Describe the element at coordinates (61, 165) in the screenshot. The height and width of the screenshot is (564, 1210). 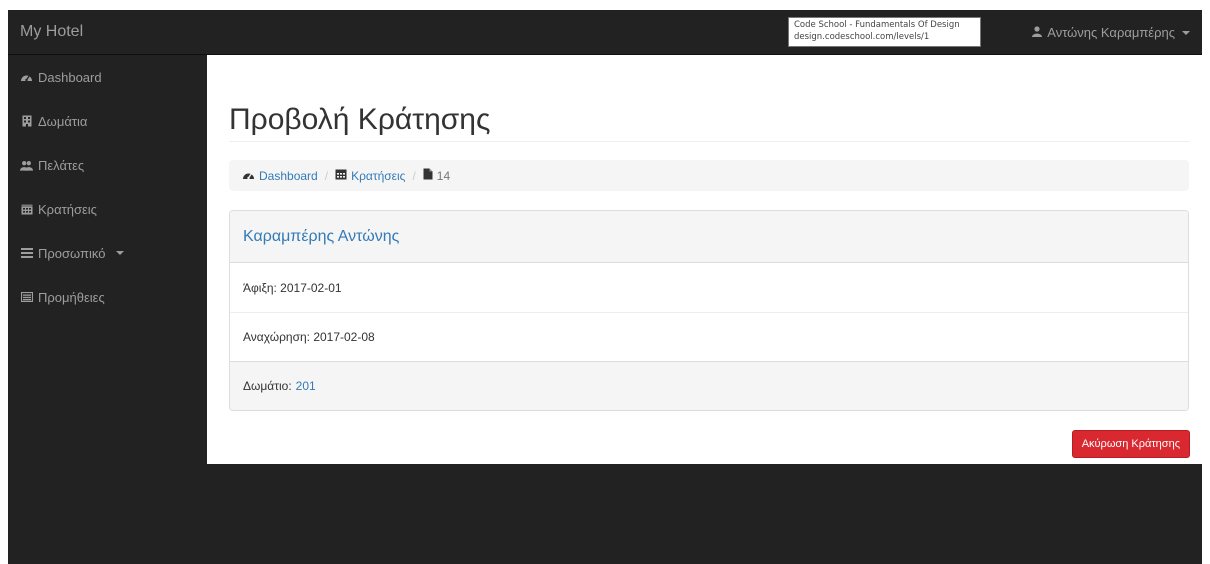
I see `sidebar-item-label: Πελάτες` at that location.